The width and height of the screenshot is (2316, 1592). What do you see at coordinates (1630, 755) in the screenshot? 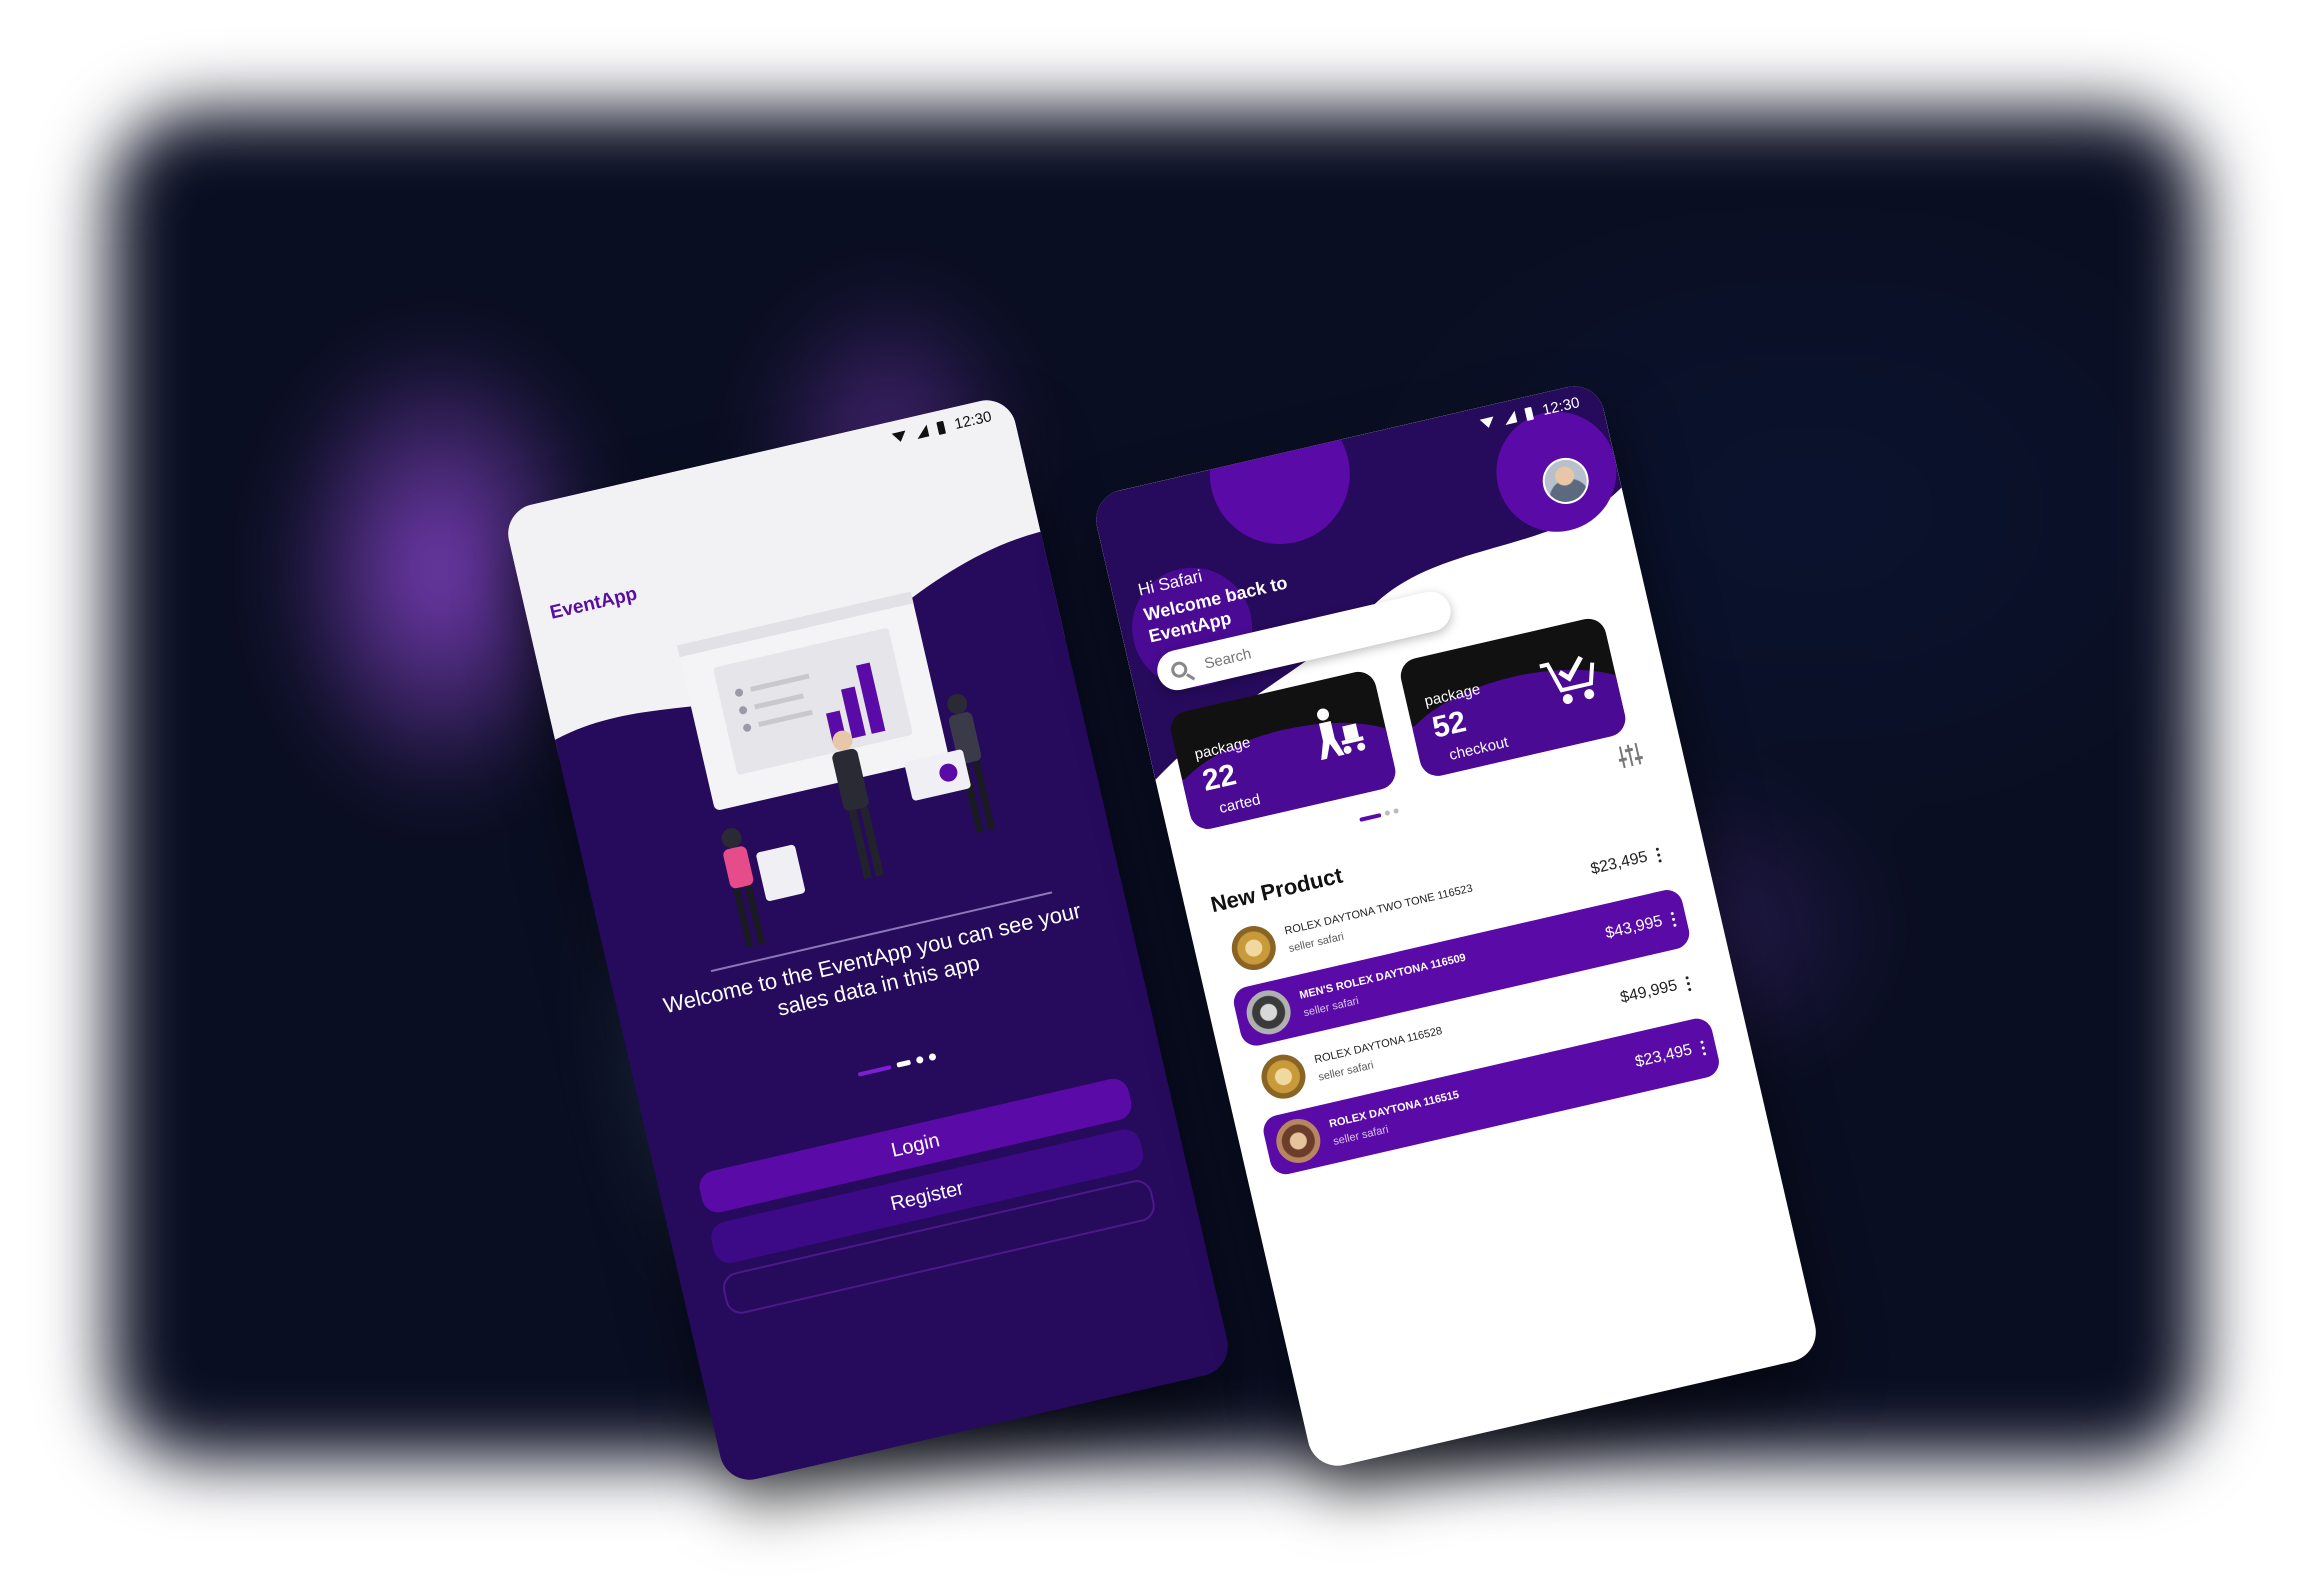
I see `filter-icon` at bounding box center [1630, 755].